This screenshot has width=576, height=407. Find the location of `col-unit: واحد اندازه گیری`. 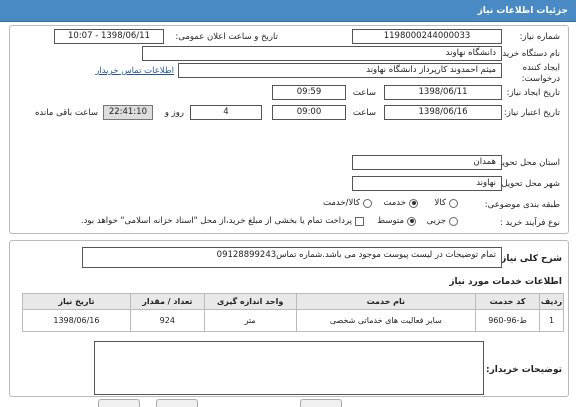

col-unit: واحد اندازه گیری is located at coordinates (250, 301).